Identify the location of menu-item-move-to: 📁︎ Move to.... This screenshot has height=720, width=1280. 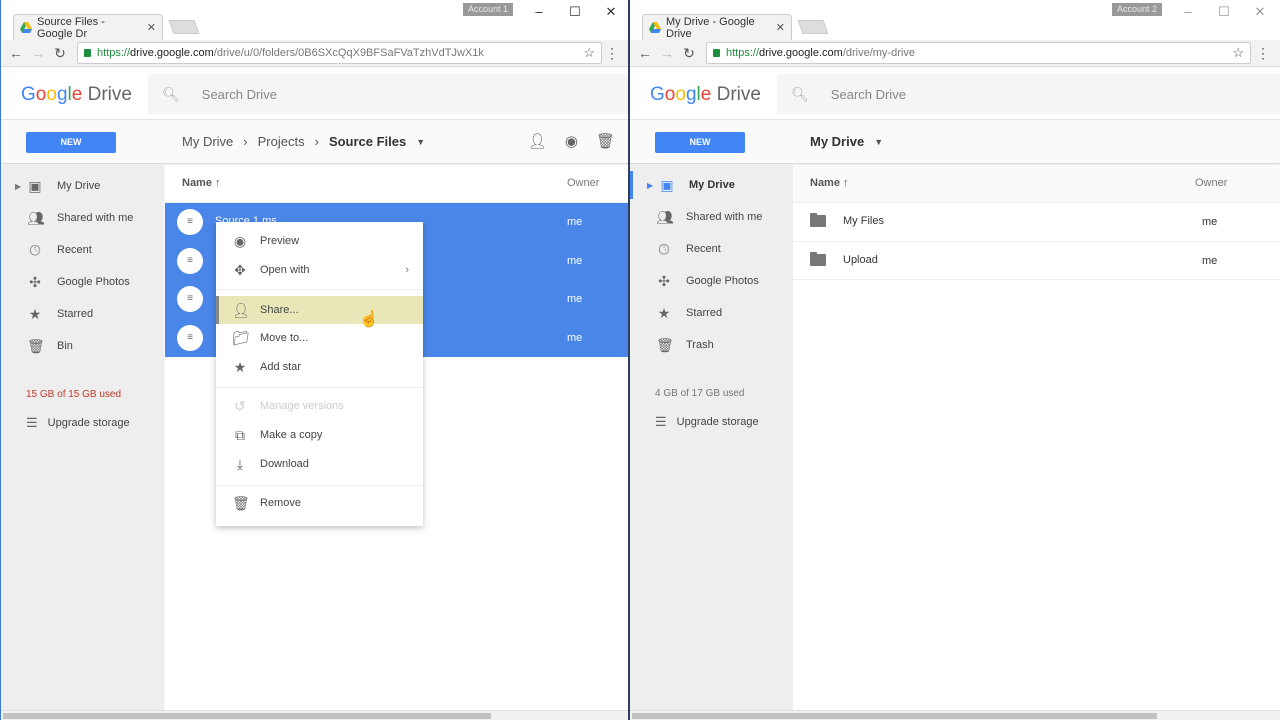
(319, 338).